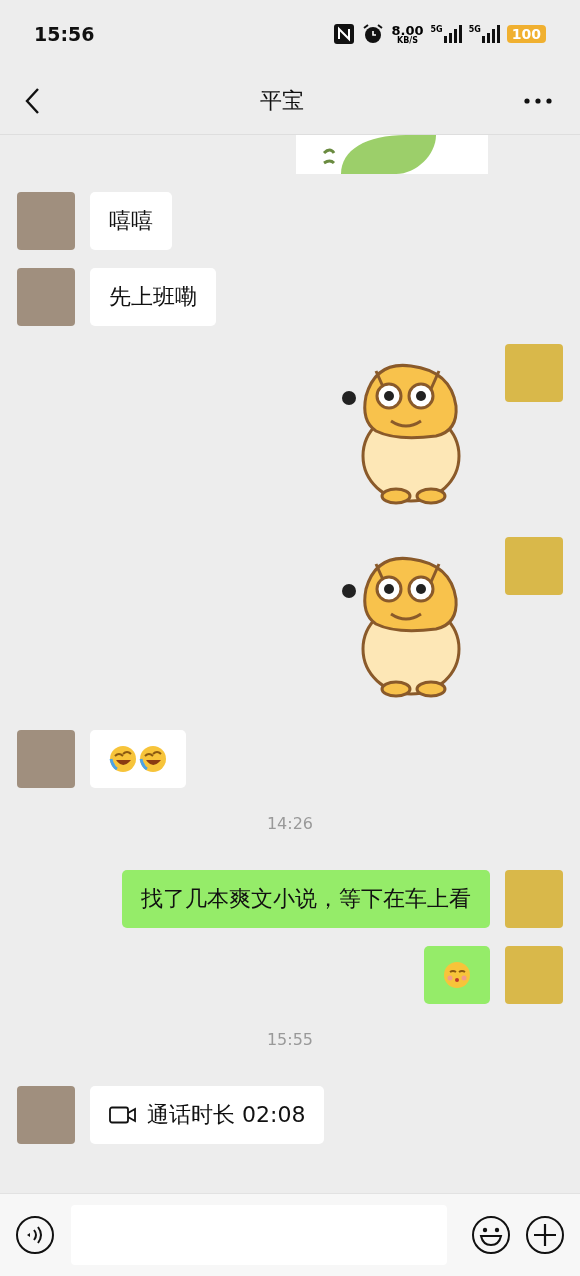 Image resolution: width=580 pixels, height=1276 pixels. Describe the element at coordinates (491, 1235) in the screenshot. I see `emoji-icon` at that location.